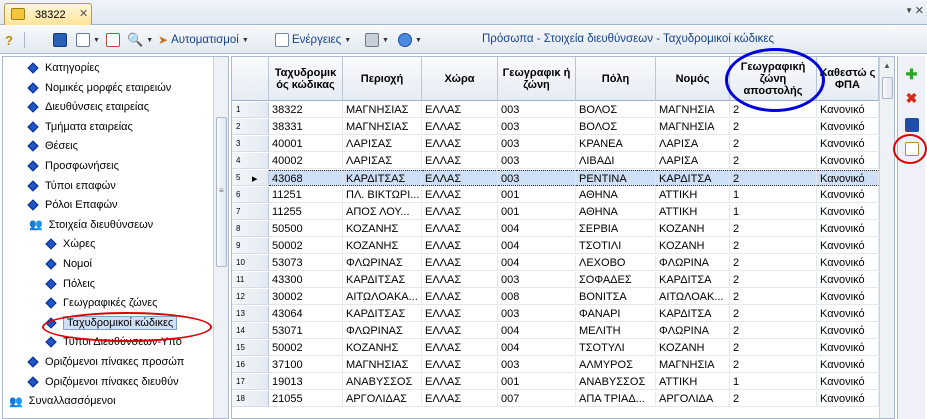 This screenshot has width=927, height=419. I want to click on globe-dropdown-icon: ▼, so click(418, 40).